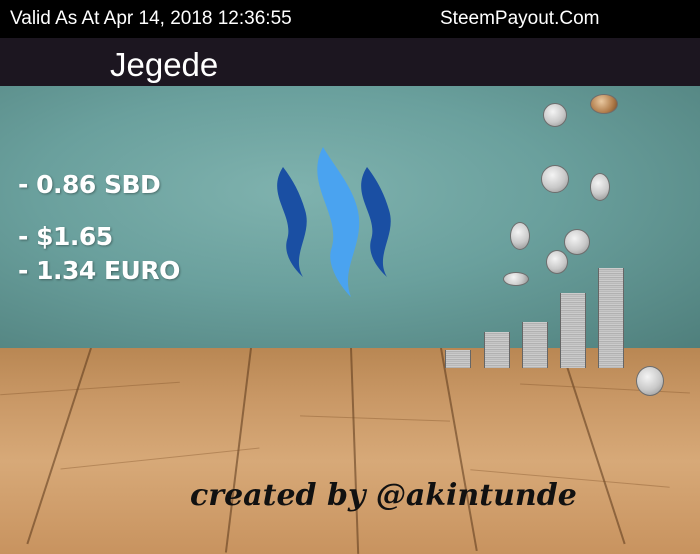  Describe the element at coordinates (334, 222) in the screenshot. I see `steem-logo-icon` at that location.